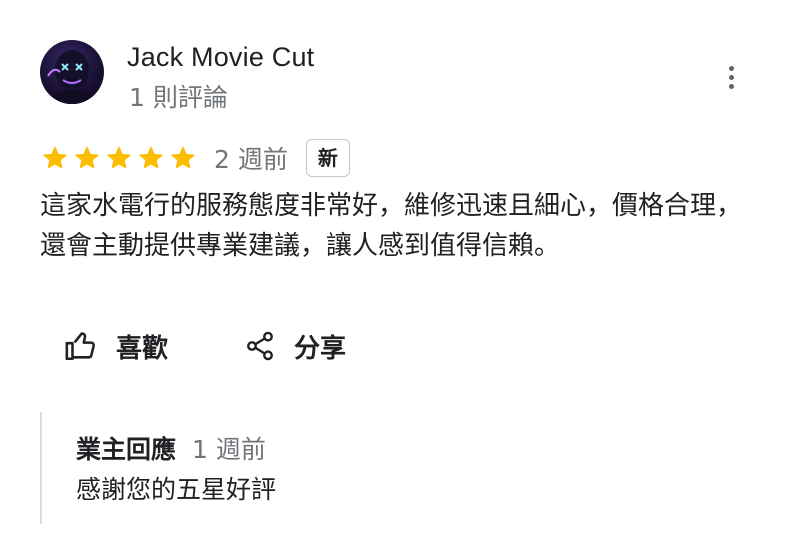 The width and height of the screenshot is (788, 560). I want to click on share-label: 分享, so click(320, 348).